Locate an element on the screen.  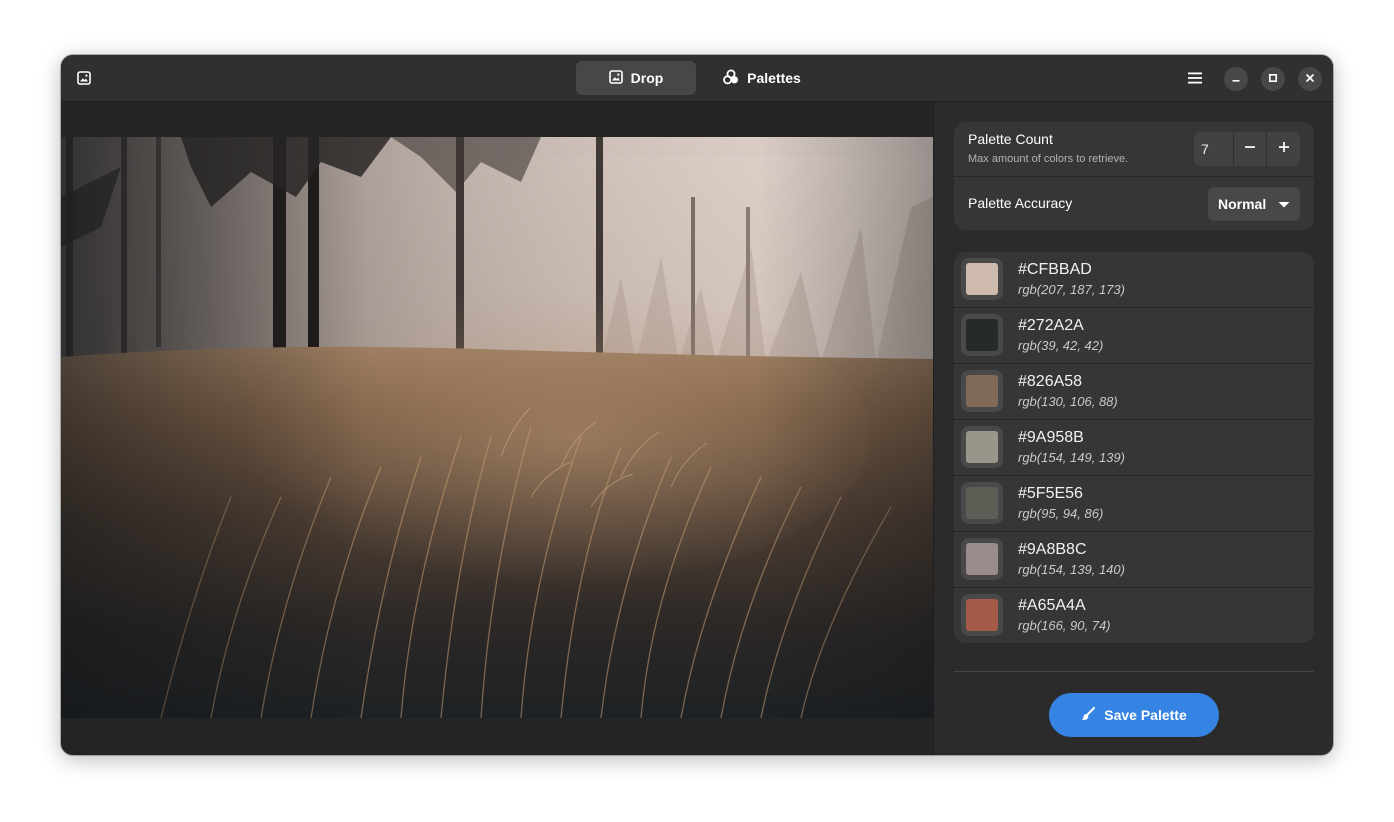
palette-color-row: #272A2A rgb(39, 42, 42) is located at coordinates (1134, 336).